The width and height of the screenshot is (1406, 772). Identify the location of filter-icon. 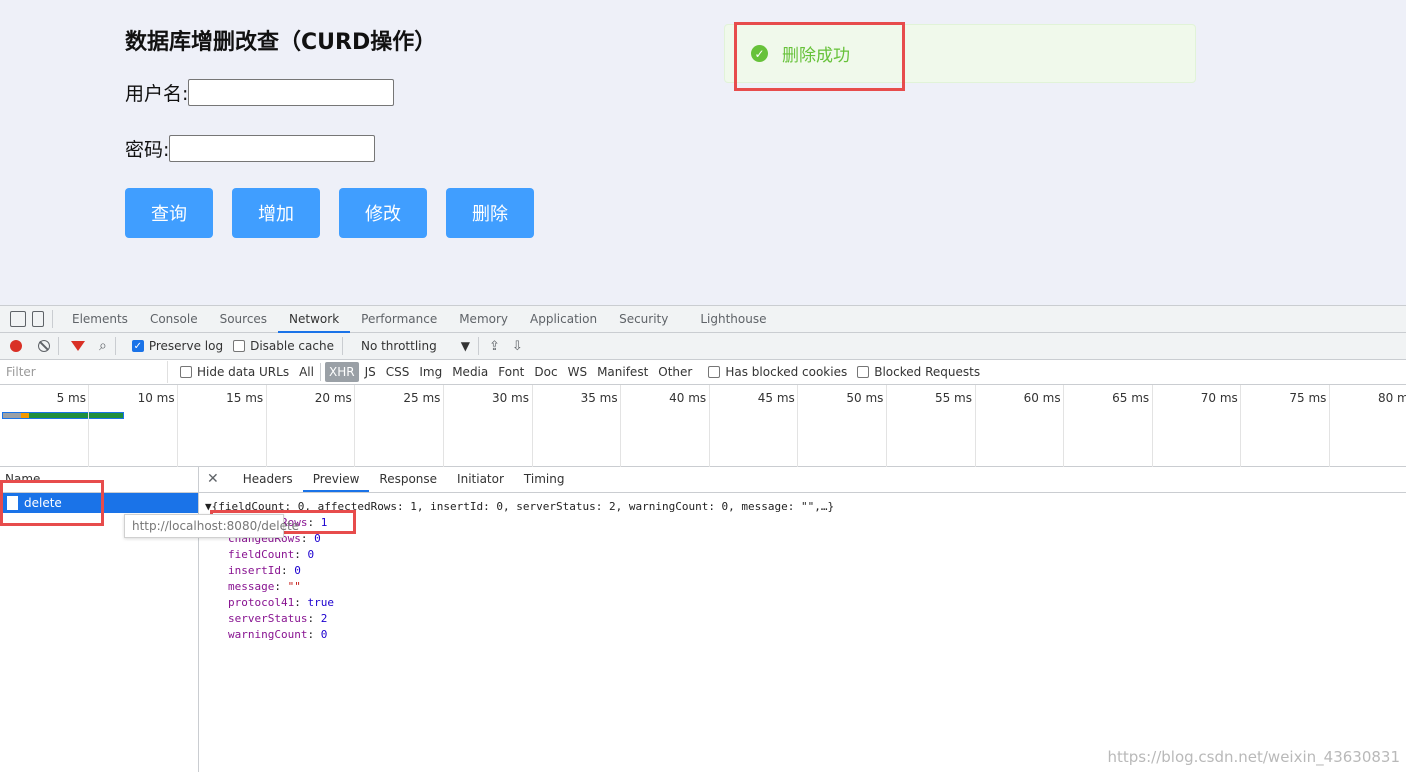
(78, 346).